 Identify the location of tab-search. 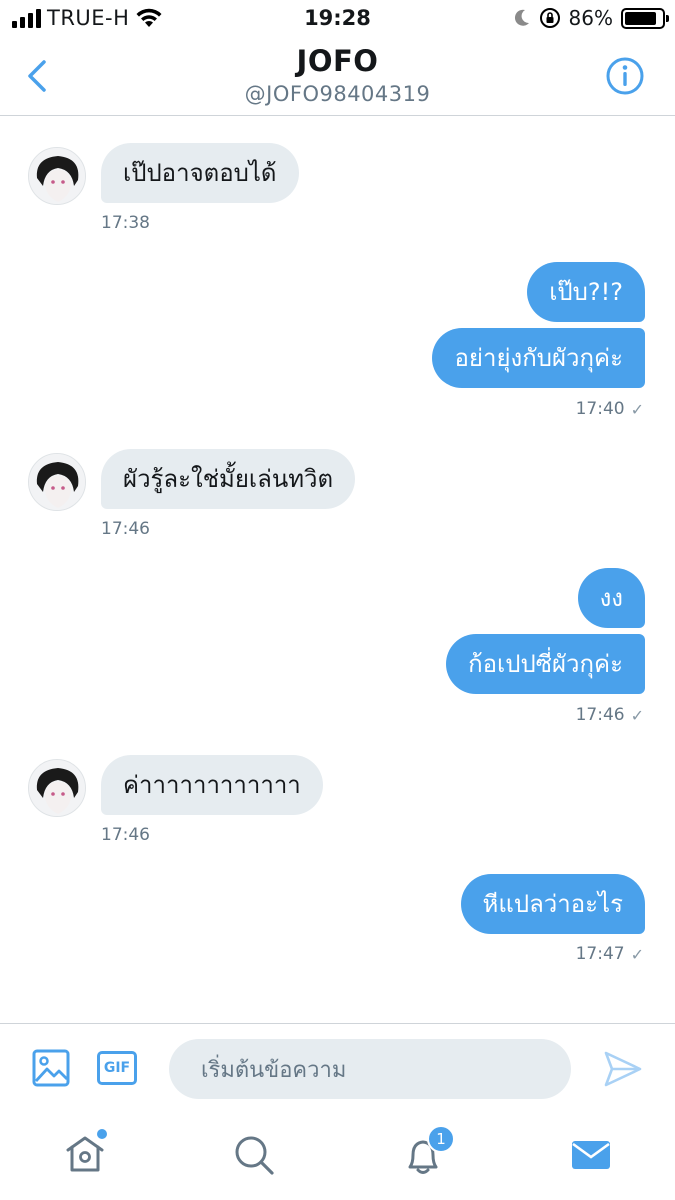
(254, 1155).